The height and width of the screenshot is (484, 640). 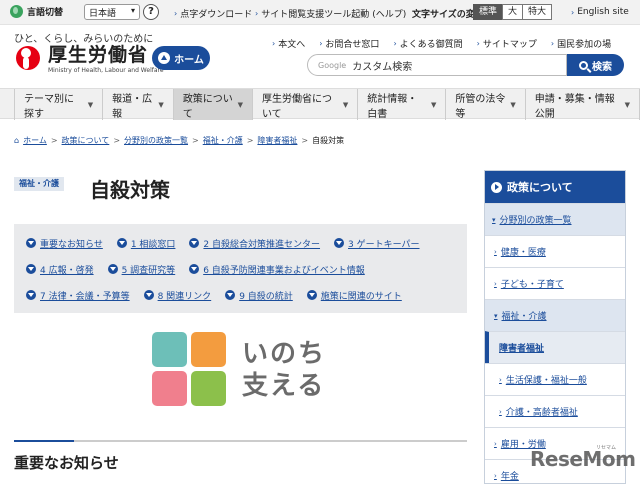 I want to click on sidebar-item: › 健康・医療, so click(x=555, y=251).